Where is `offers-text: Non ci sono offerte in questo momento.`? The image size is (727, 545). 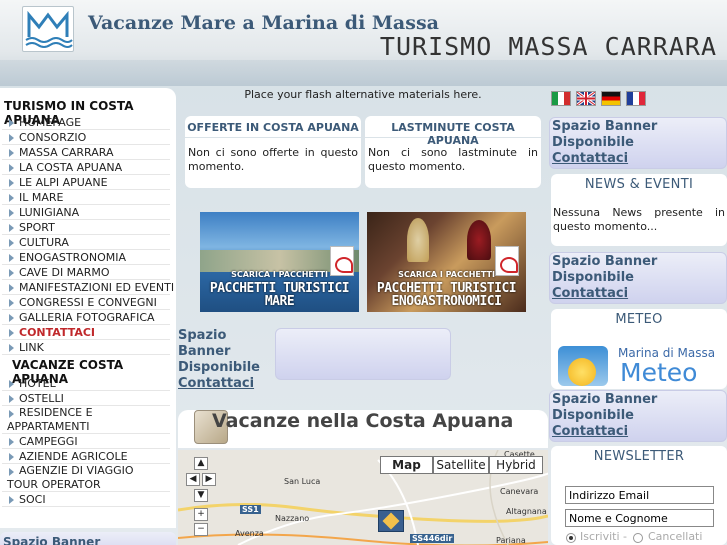
offers-text: Non ci sono offerte in questo momento. is located at coordinates (273, 159).